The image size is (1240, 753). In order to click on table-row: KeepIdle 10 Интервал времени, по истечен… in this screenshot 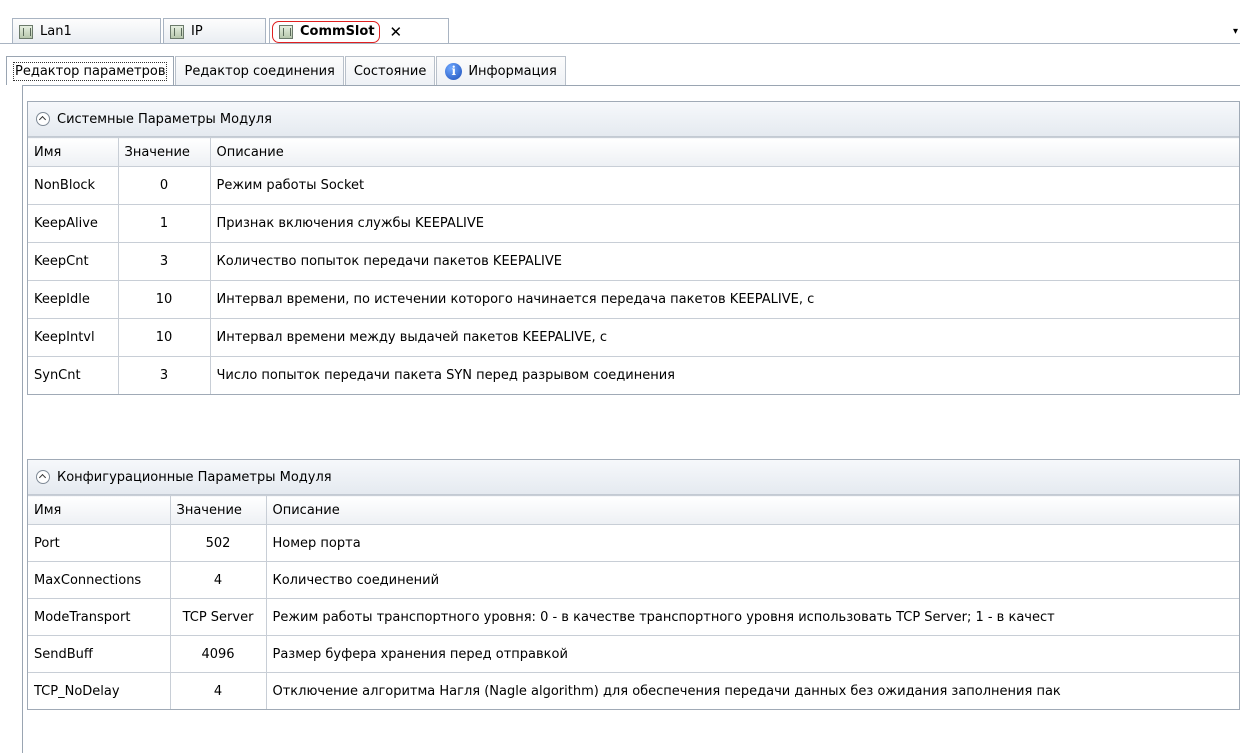, I will do `click(633, 299)`.